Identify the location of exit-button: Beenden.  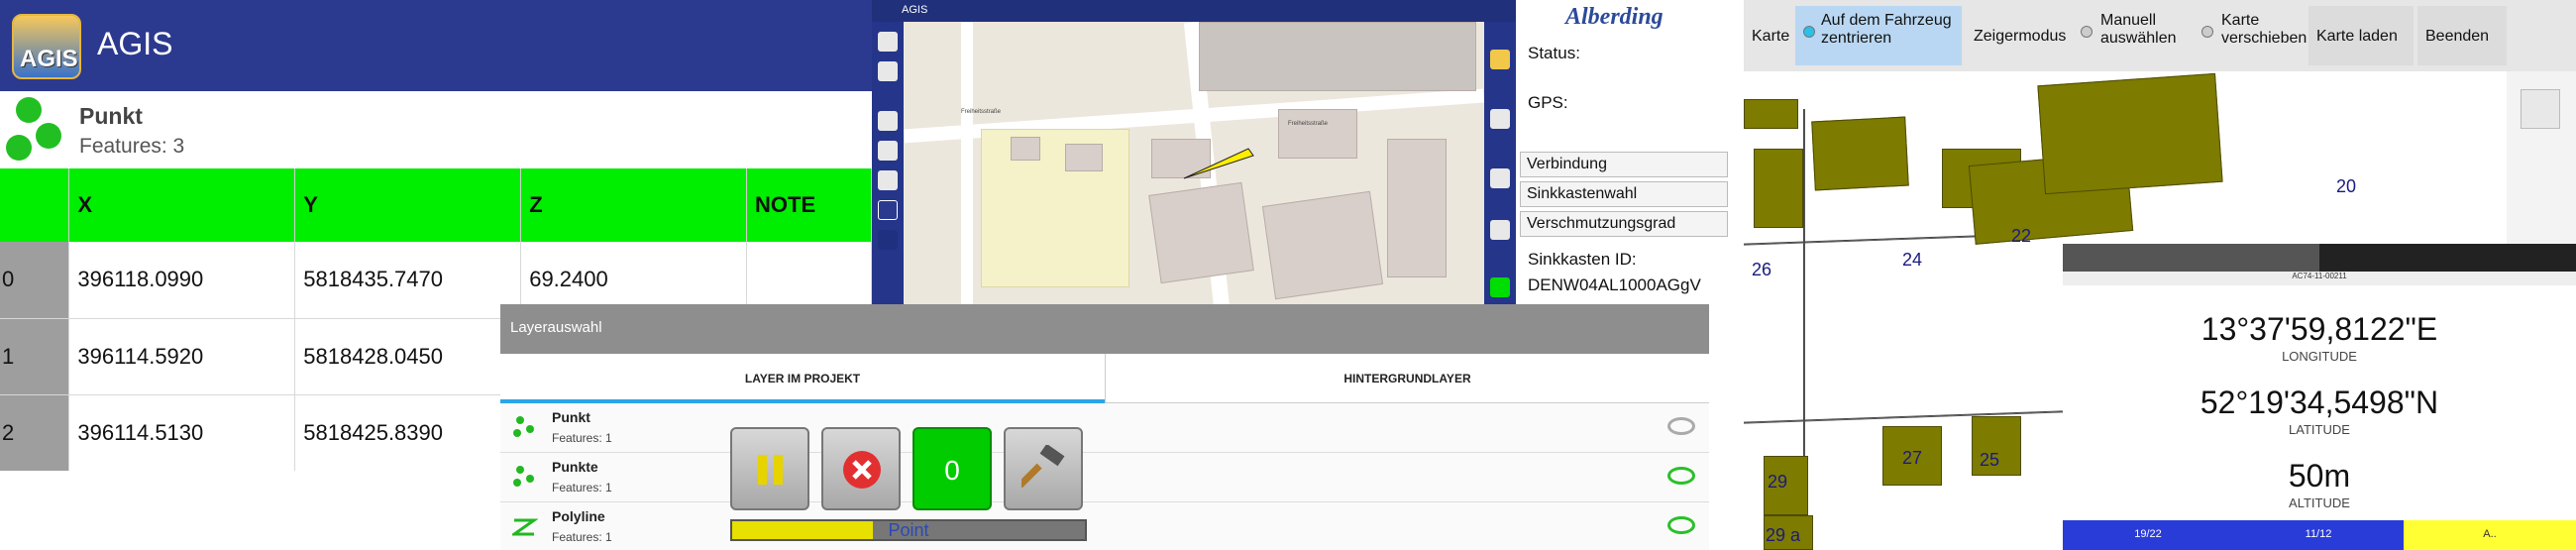
(2462, 35).